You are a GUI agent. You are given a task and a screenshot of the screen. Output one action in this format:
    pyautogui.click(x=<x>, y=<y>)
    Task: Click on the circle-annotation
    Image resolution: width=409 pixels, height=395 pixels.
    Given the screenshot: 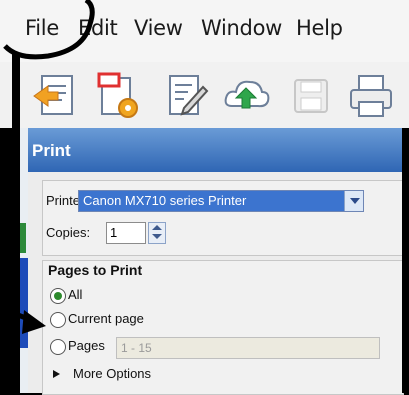 What is the action you would take?
    pyautogui.click(x=49, y=30)
    